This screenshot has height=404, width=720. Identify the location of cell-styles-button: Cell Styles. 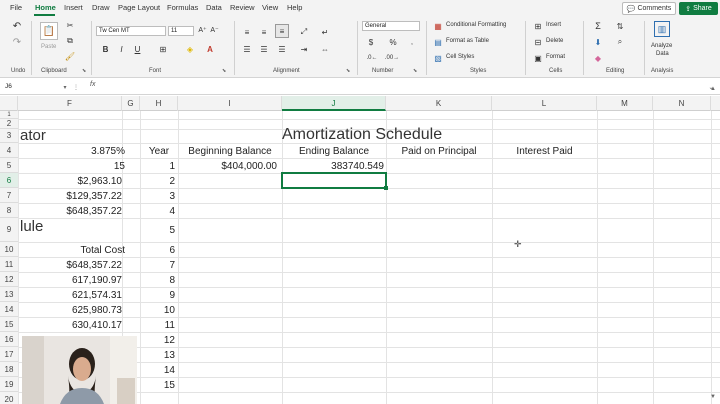
(460, 57).